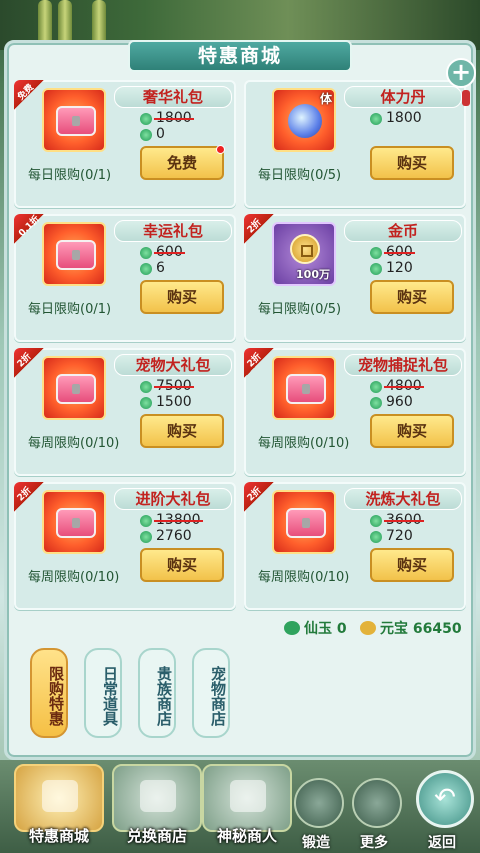 The image size is (480, 853). What do you see at coordinates (103, 693) in the screenshot?
I see `tab-daily-items: 日常道具` at bounding box center [103, 693].